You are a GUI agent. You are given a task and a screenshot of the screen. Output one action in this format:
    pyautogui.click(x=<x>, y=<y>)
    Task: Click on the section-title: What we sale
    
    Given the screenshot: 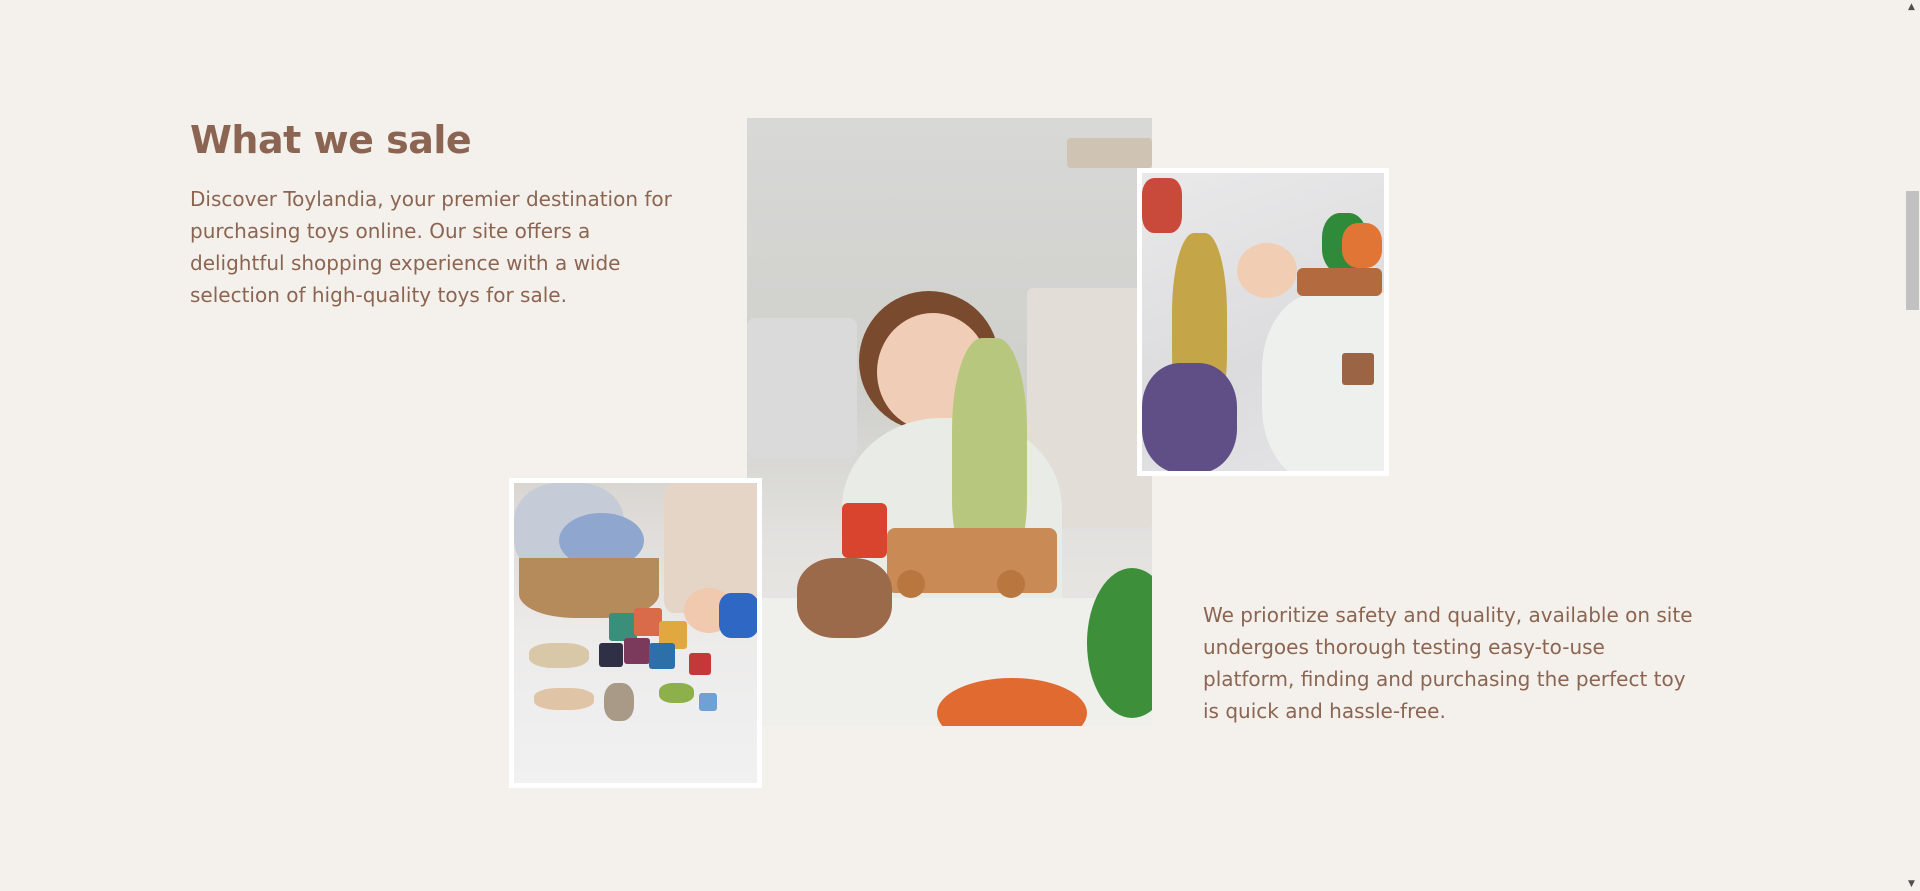 What is the action you would take?
    pyautogui.click(x=331, y=140)
    